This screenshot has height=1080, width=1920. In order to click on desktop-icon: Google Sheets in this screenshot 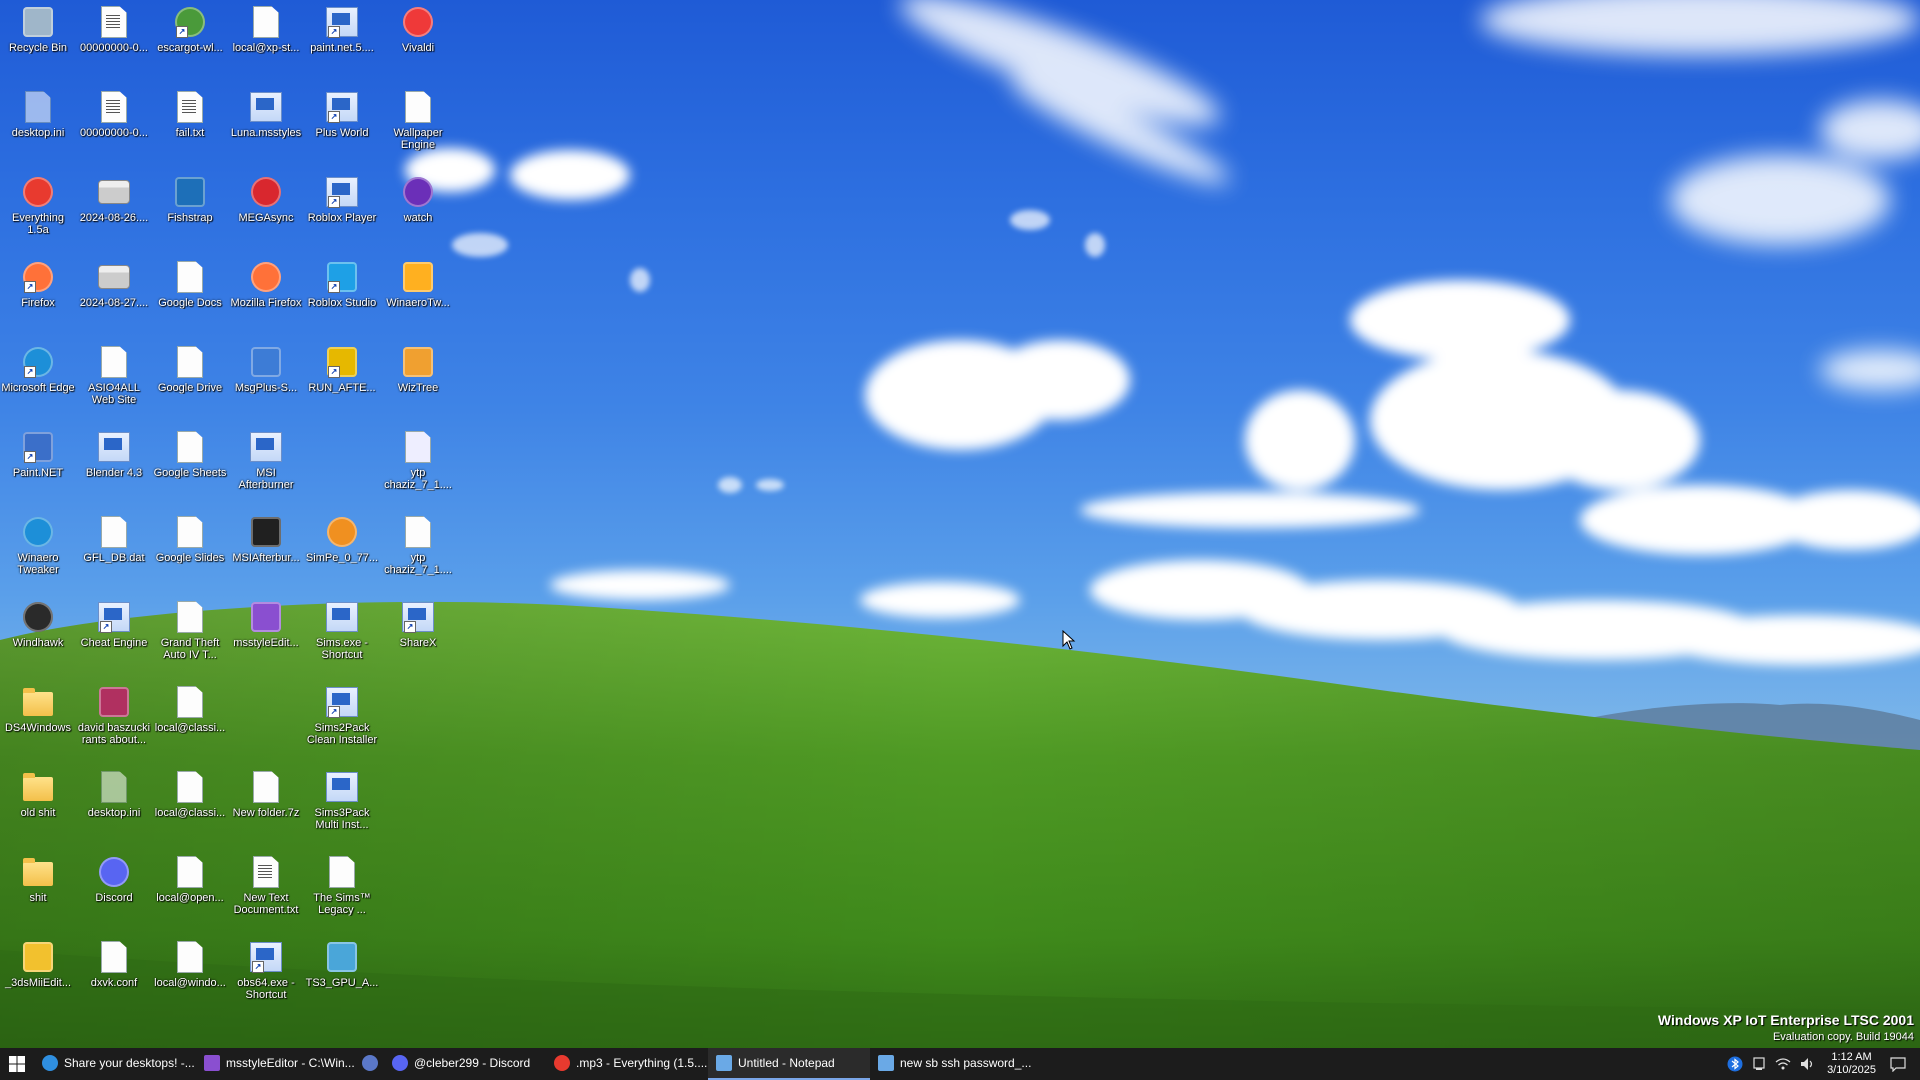, I will do `click(190, 467)`.